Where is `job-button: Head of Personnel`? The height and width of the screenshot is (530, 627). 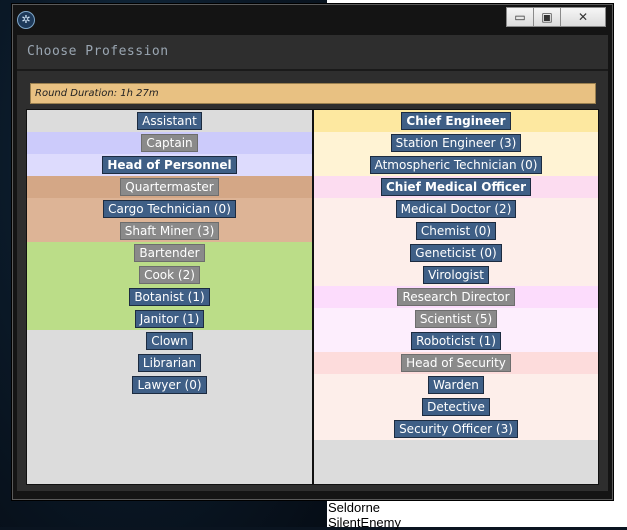 job-button: Head of Personnel is located at coordinates (169, 165).